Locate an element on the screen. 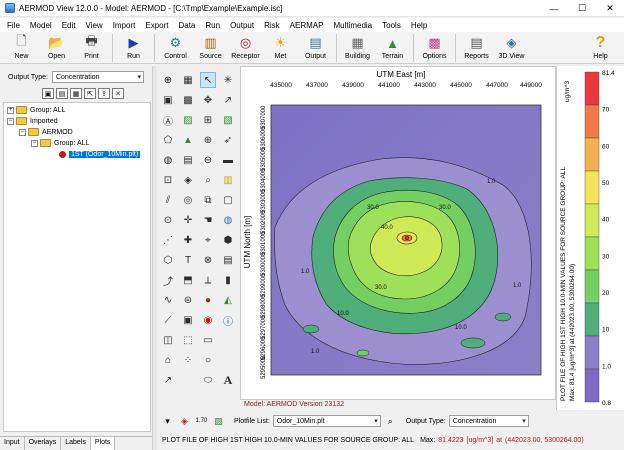  menu-output: Output is located at coordinates (242, 25).